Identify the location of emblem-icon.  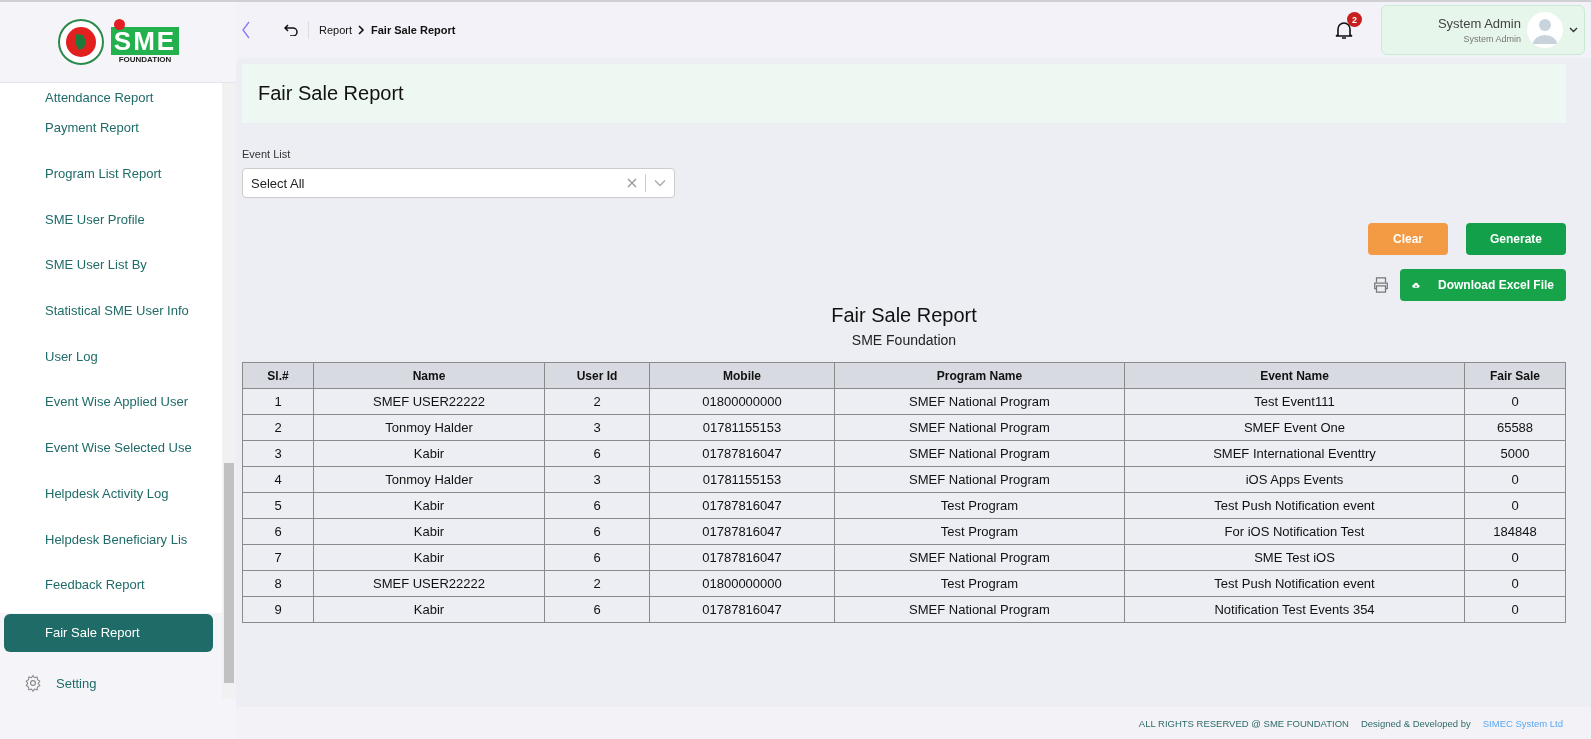
(80, 42).